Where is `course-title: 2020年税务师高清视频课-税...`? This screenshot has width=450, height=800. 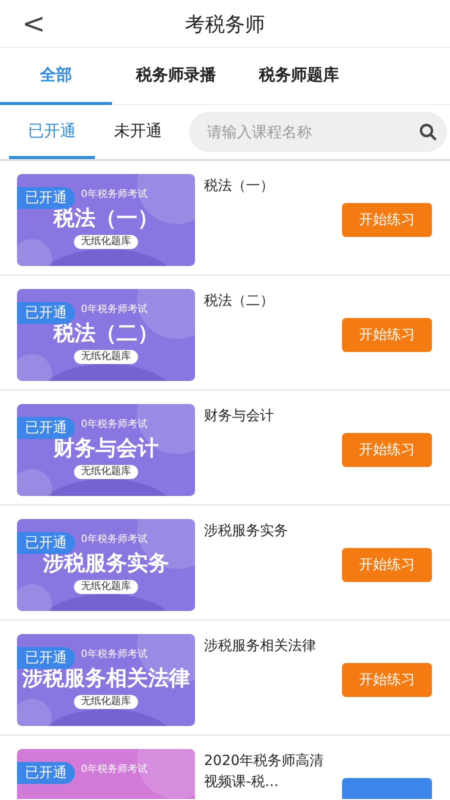 course-title: 2020年税务师高清视频课-税... is located at coordinates (264, 772).